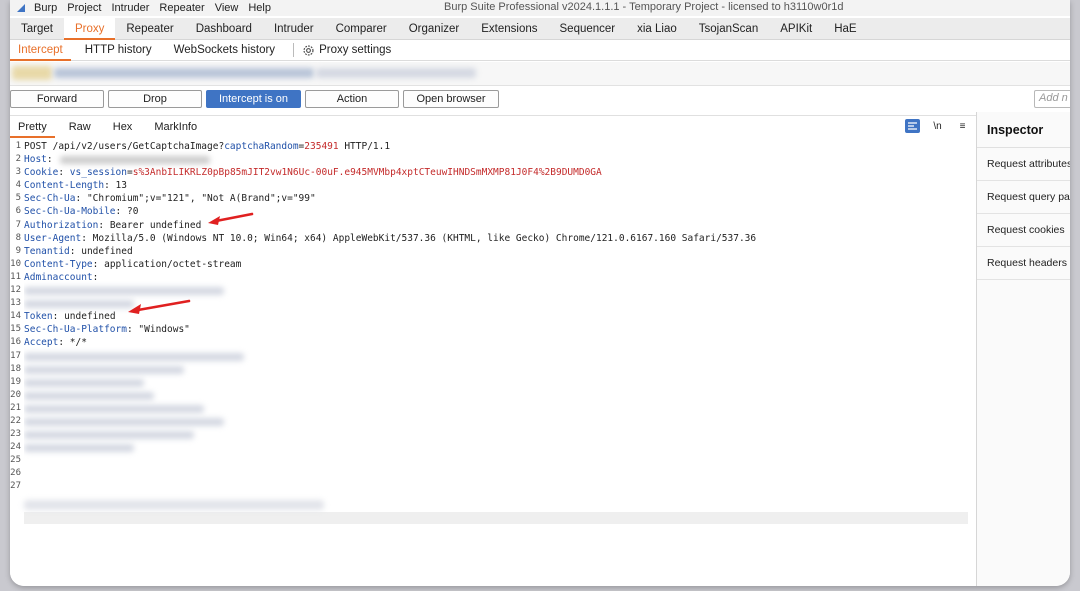 This screenshot has height=591, width=1080. Describe the element at coordinates (18, 146) in the screenshot. I see `line-number: 1` at that location.